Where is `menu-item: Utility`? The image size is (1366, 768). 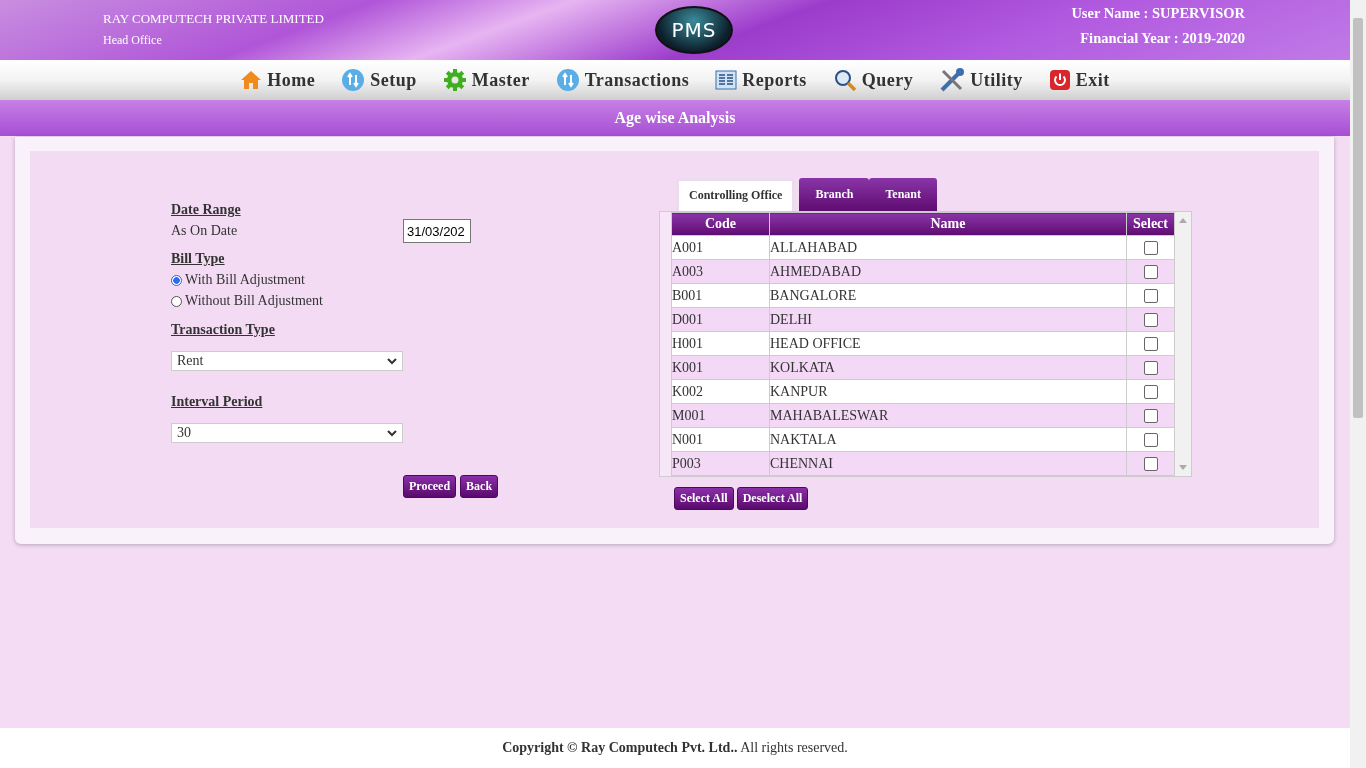 menu-item: Utility is located at coordinates (981, 80).